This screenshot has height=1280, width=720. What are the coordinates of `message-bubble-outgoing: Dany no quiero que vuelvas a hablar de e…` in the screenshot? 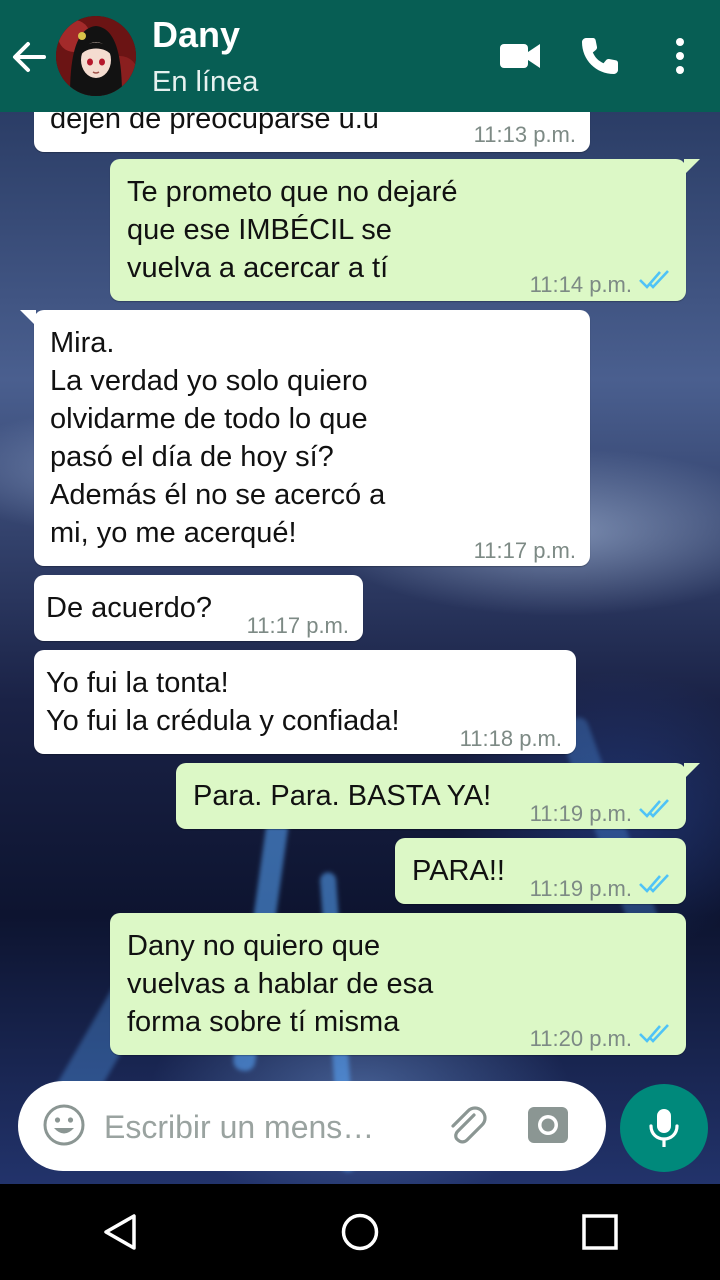 It's located at (398, 984).